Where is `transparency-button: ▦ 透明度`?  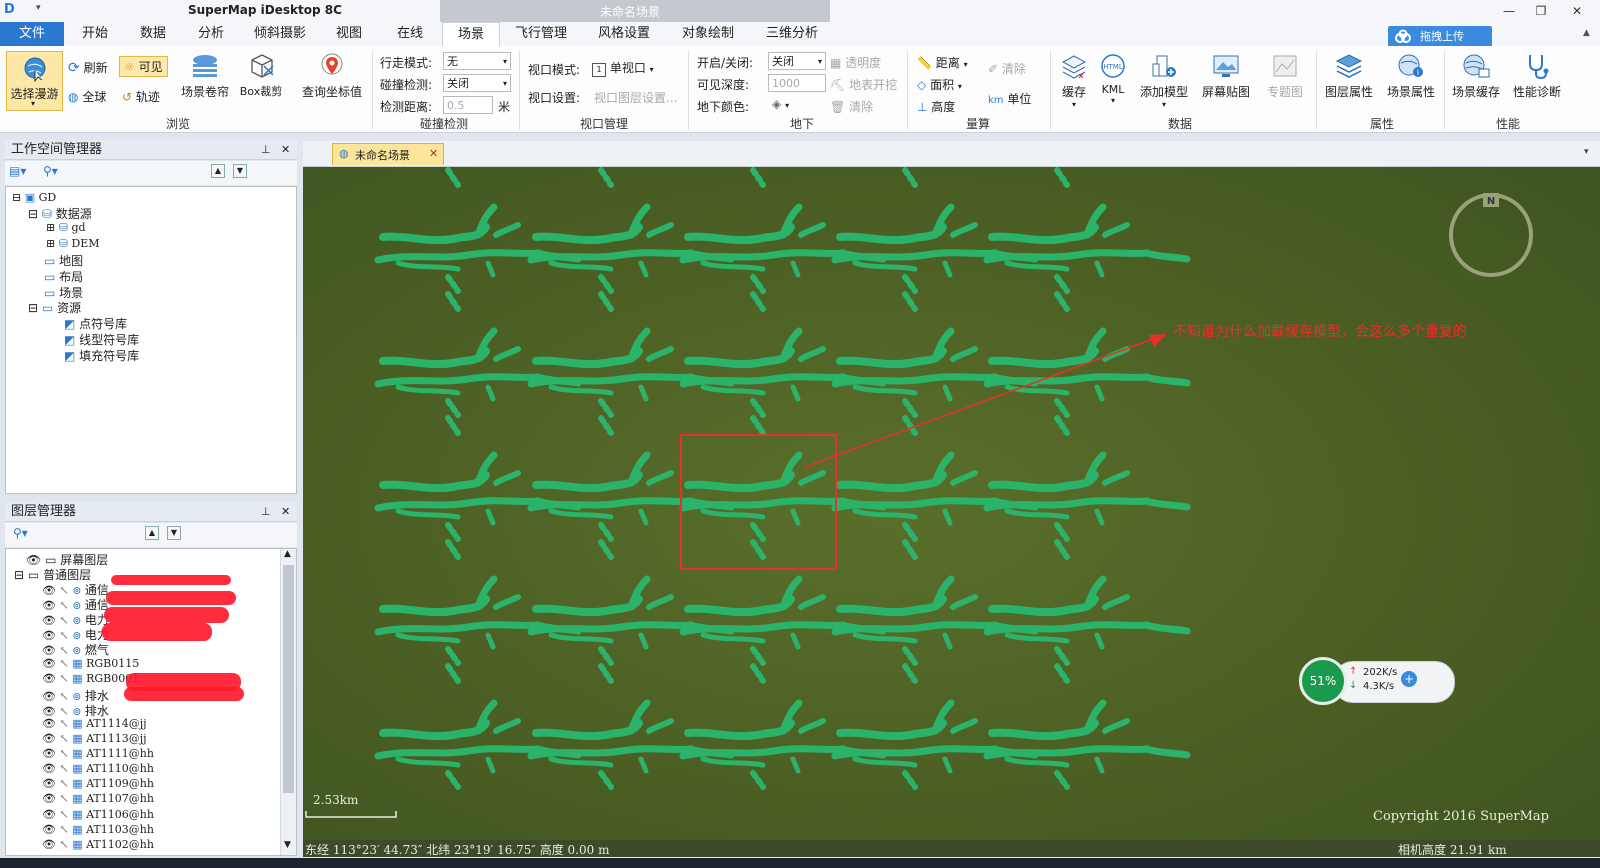 transparency-button: ▦ 透明度 is located at coordinates (855, 62).